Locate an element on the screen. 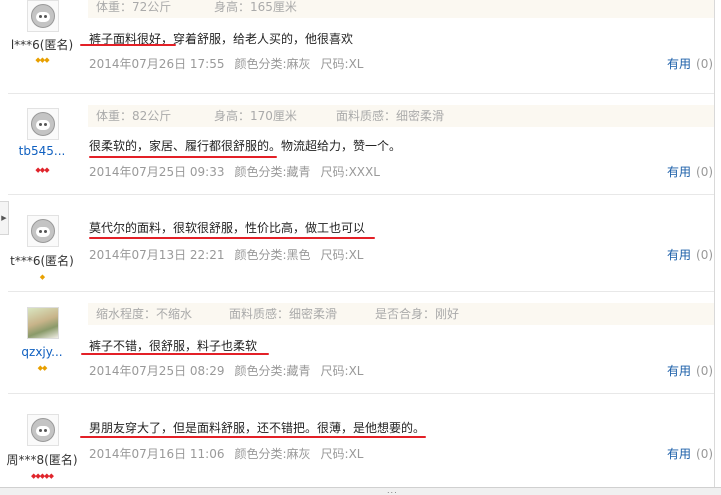  review-date: 2014年07月25日 08:29 is located at coordinates (157, 371).